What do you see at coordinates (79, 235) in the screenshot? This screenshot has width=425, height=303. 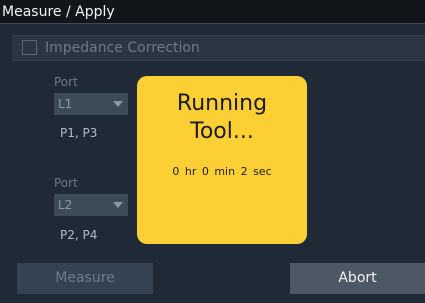 I see `port-2-pins: P2, P4` at bounding box center [79, 235].